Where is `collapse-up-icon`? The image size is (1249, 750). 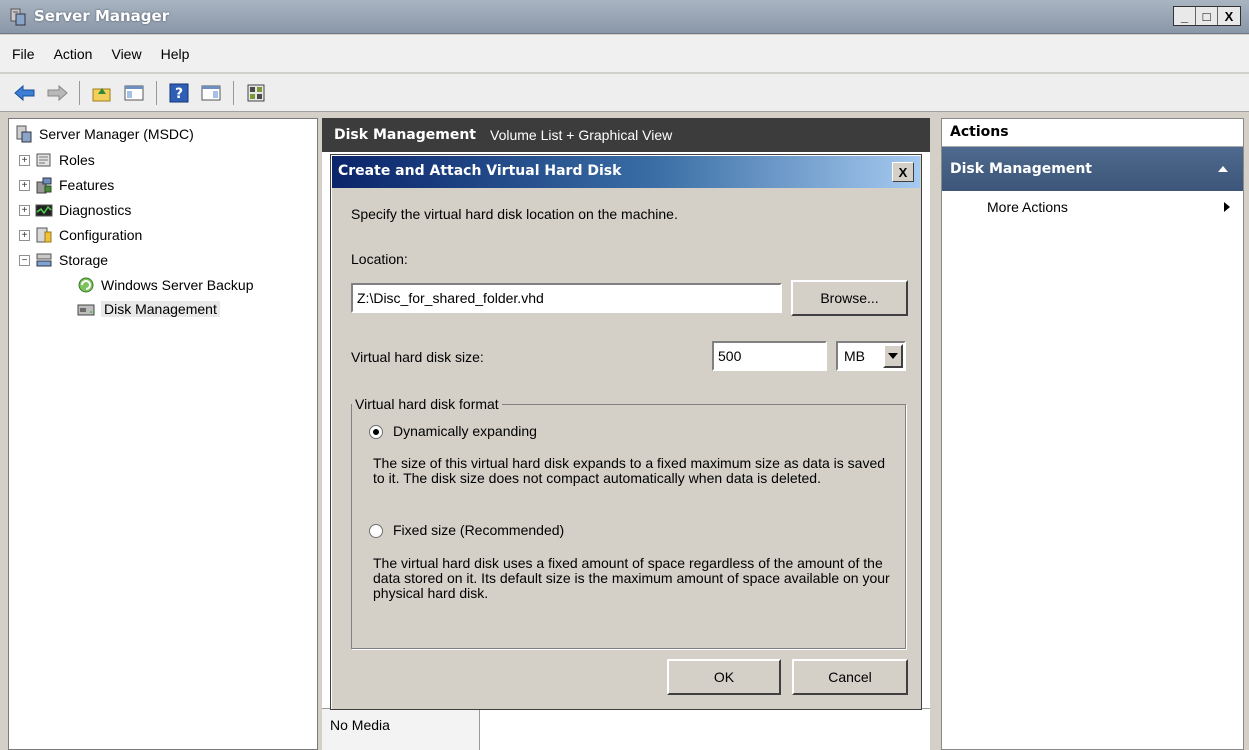 collapse-up-icon is located at coordinates (1223, 169).